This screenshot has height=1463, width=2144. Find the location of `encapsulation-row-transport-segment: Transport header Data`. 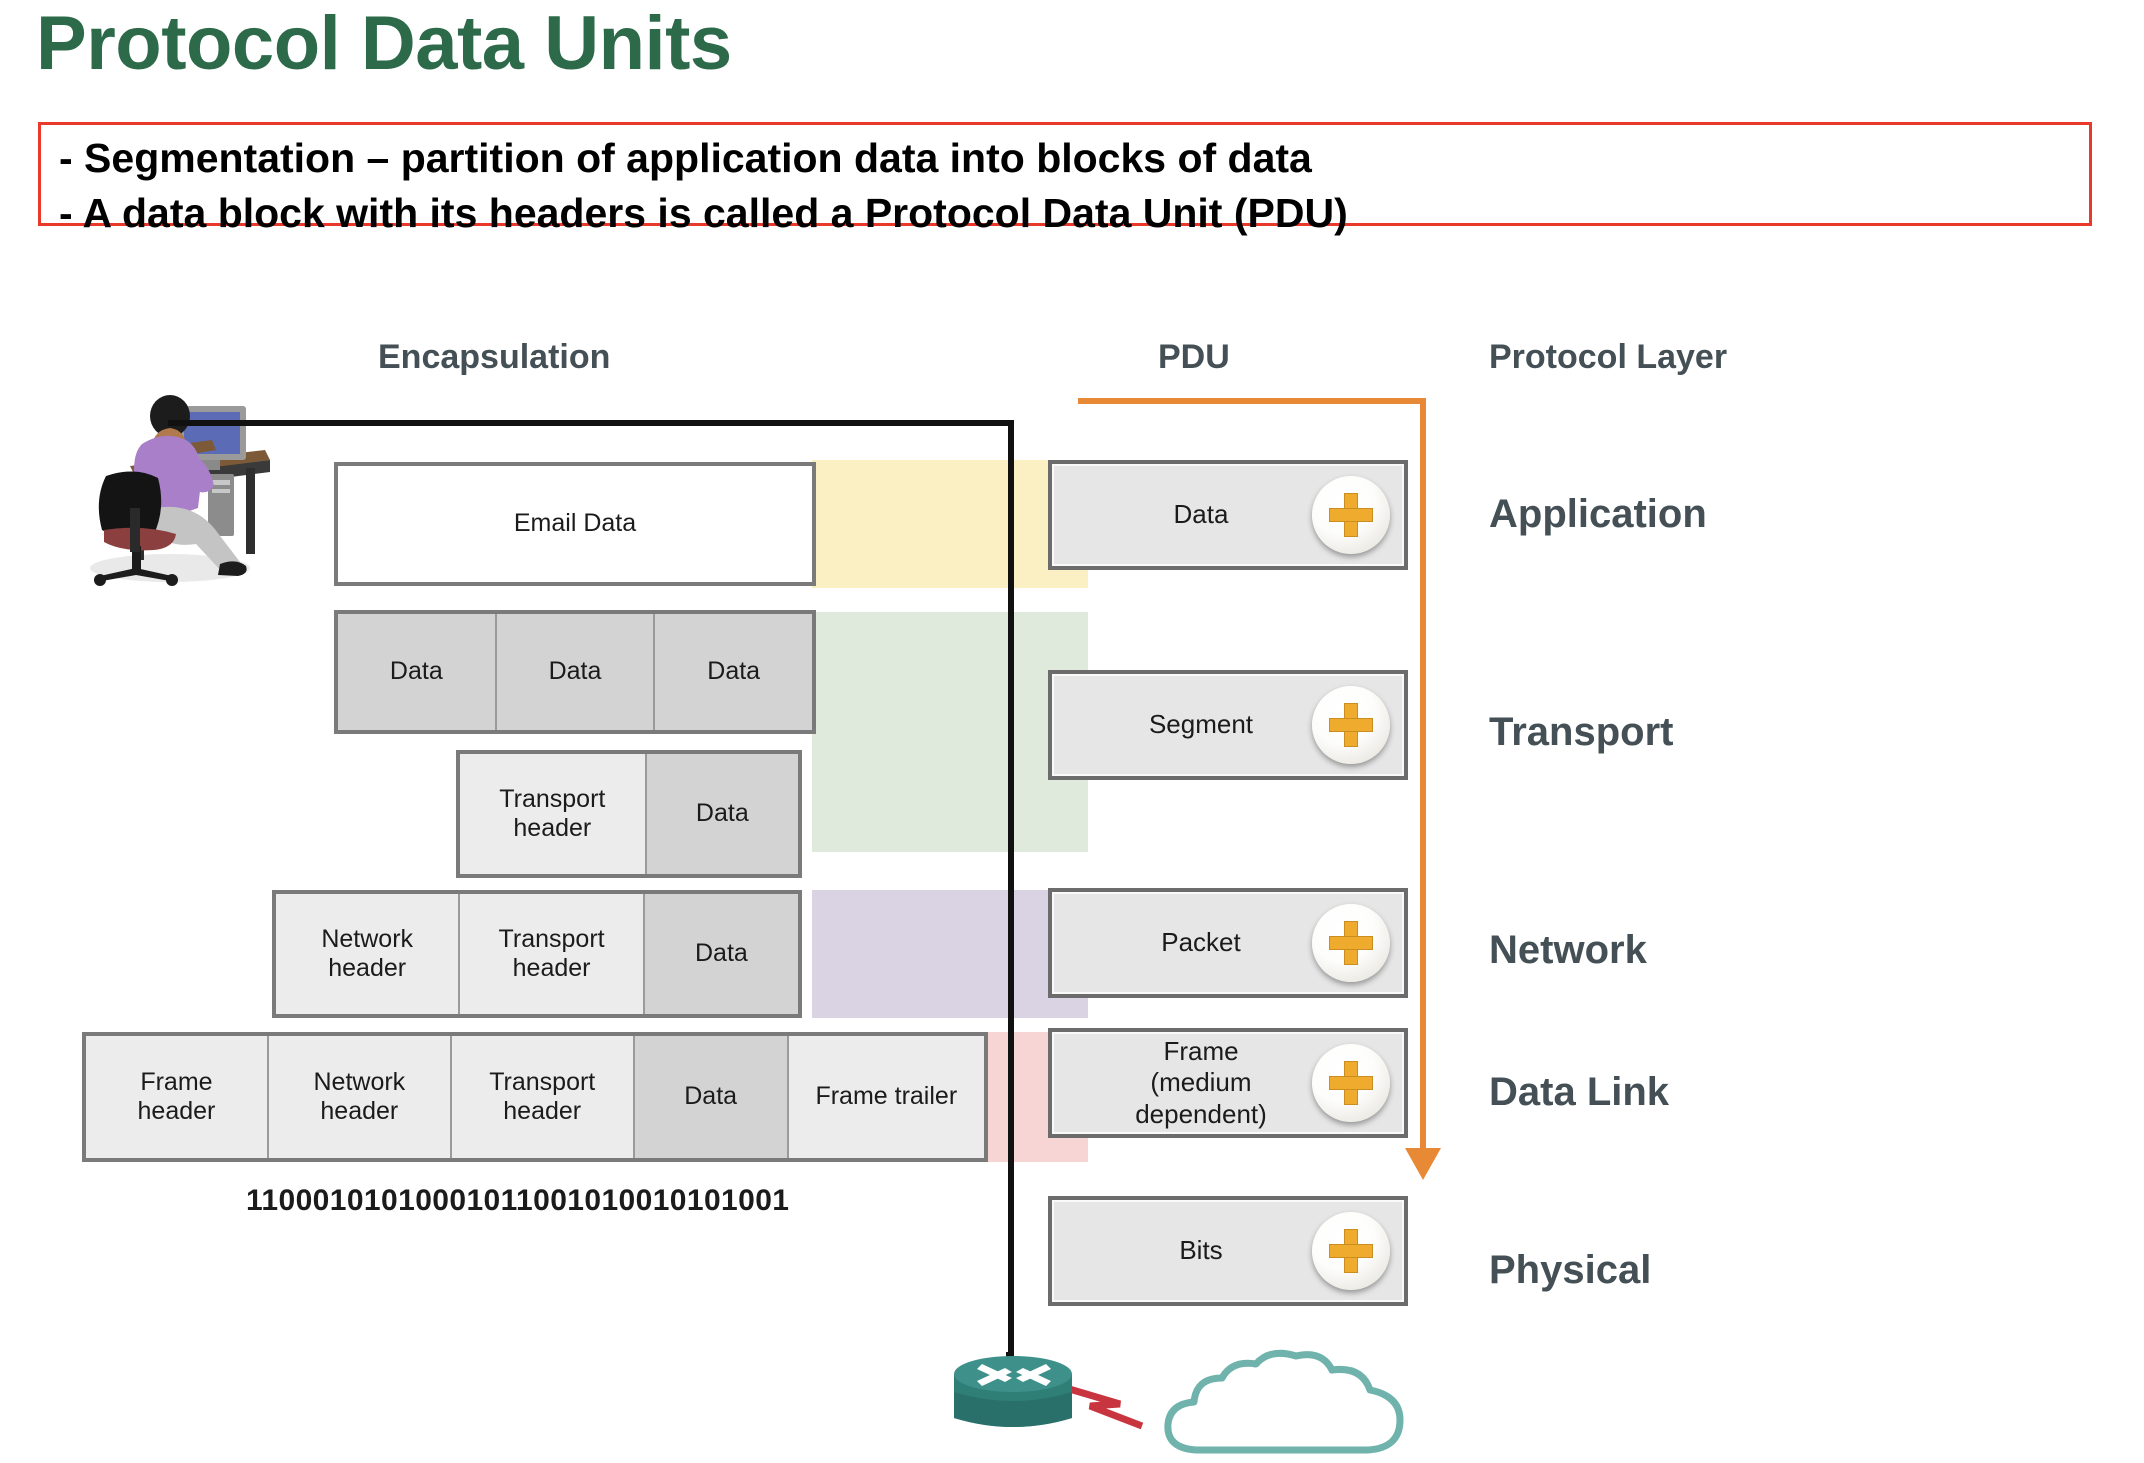

encapsulation-row-transport-segment: Transport header Data is located at coordinates (629, 814).